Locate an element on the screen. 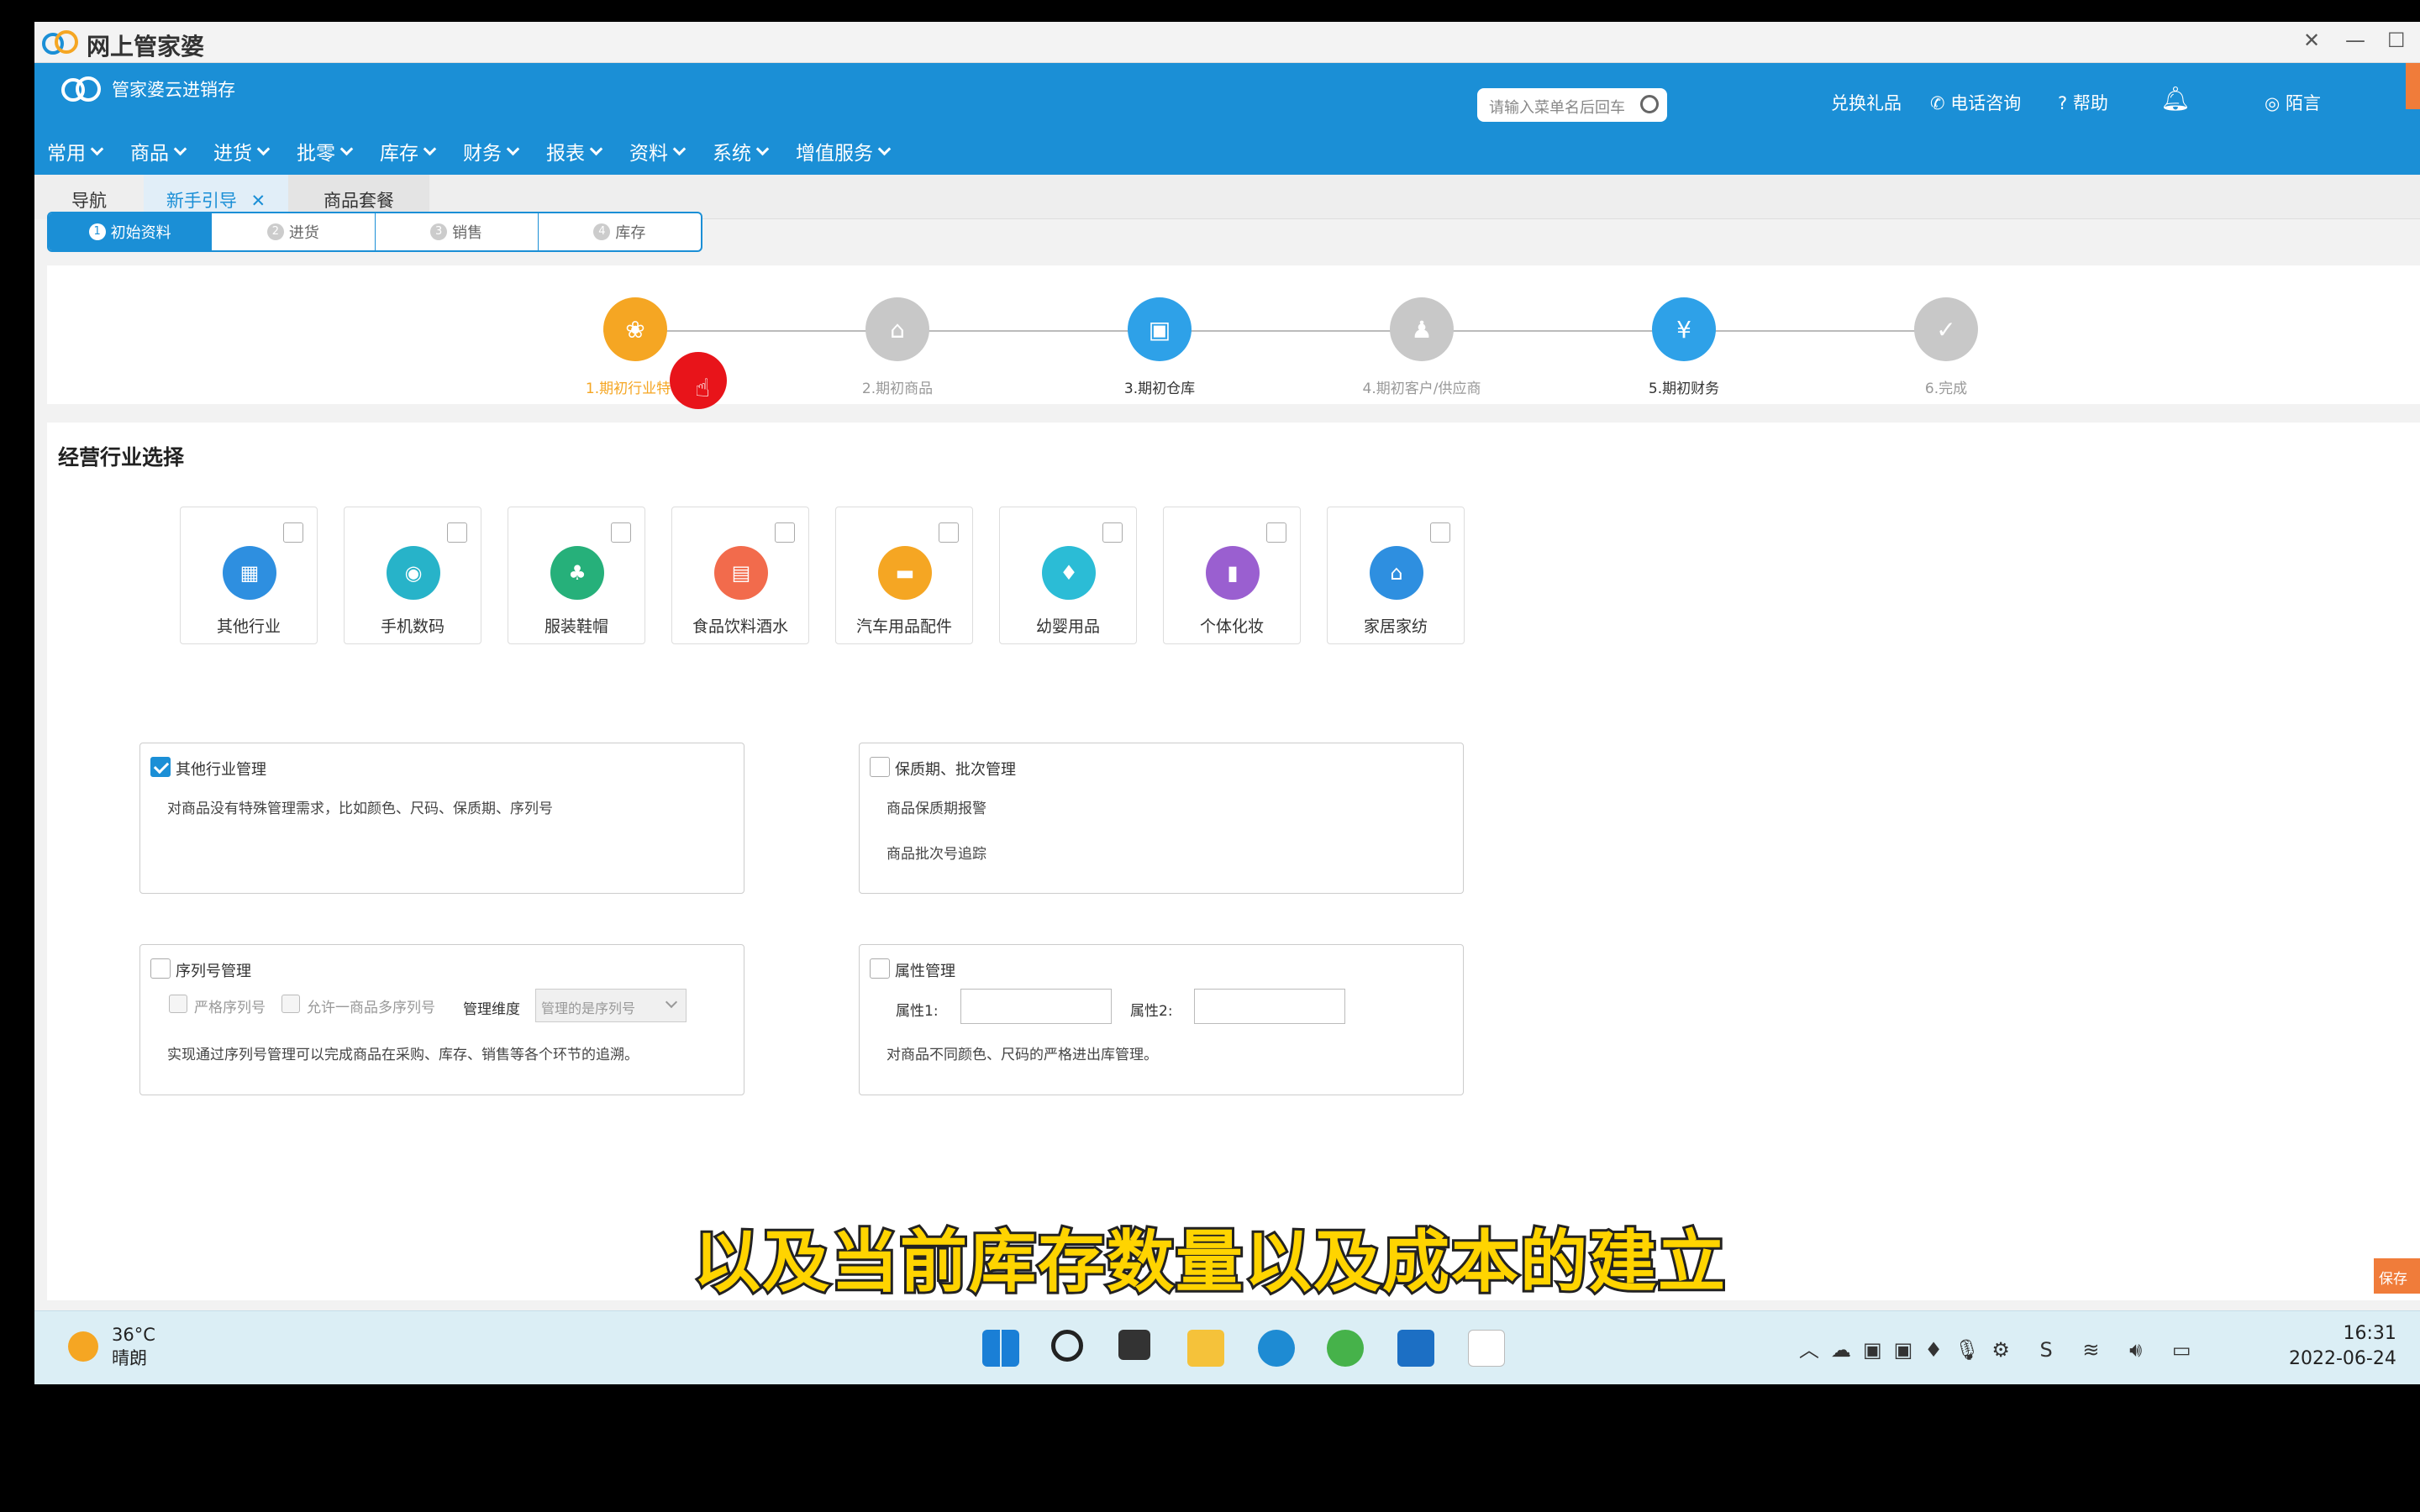 The image size is (2420, 1512). menu-item-0: 常用 is located at coordinates (75, 151).